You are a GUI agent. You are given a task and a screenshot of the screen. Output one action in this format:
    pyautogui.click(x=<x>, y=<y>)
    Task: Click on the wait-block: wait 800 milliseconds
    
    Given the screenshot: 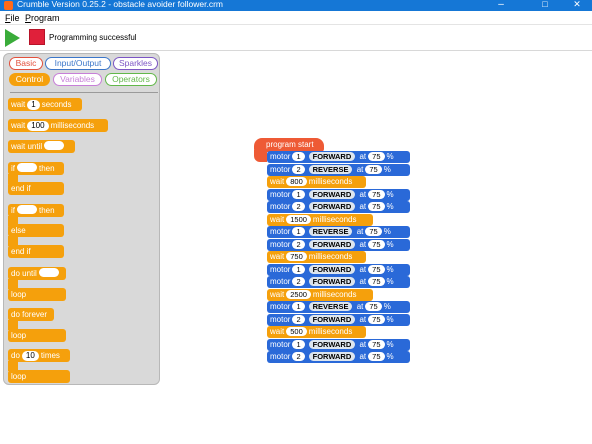 What is the action you would take?
    pyautogui.click(x=316, y=182)
    